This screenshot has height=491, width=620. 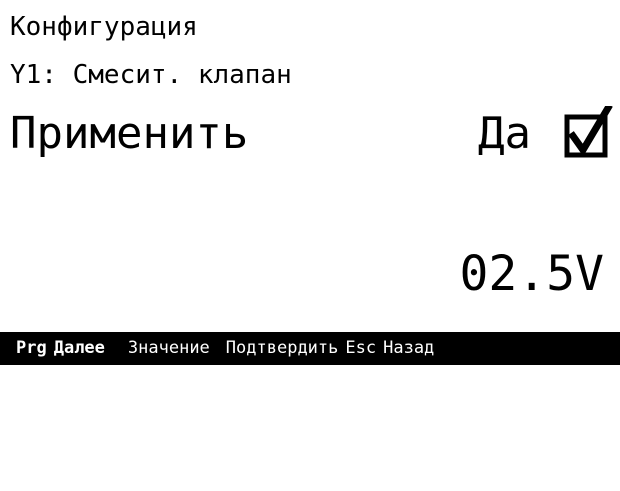 I want to click on enter-return-icon, so click(x=218, y=381).